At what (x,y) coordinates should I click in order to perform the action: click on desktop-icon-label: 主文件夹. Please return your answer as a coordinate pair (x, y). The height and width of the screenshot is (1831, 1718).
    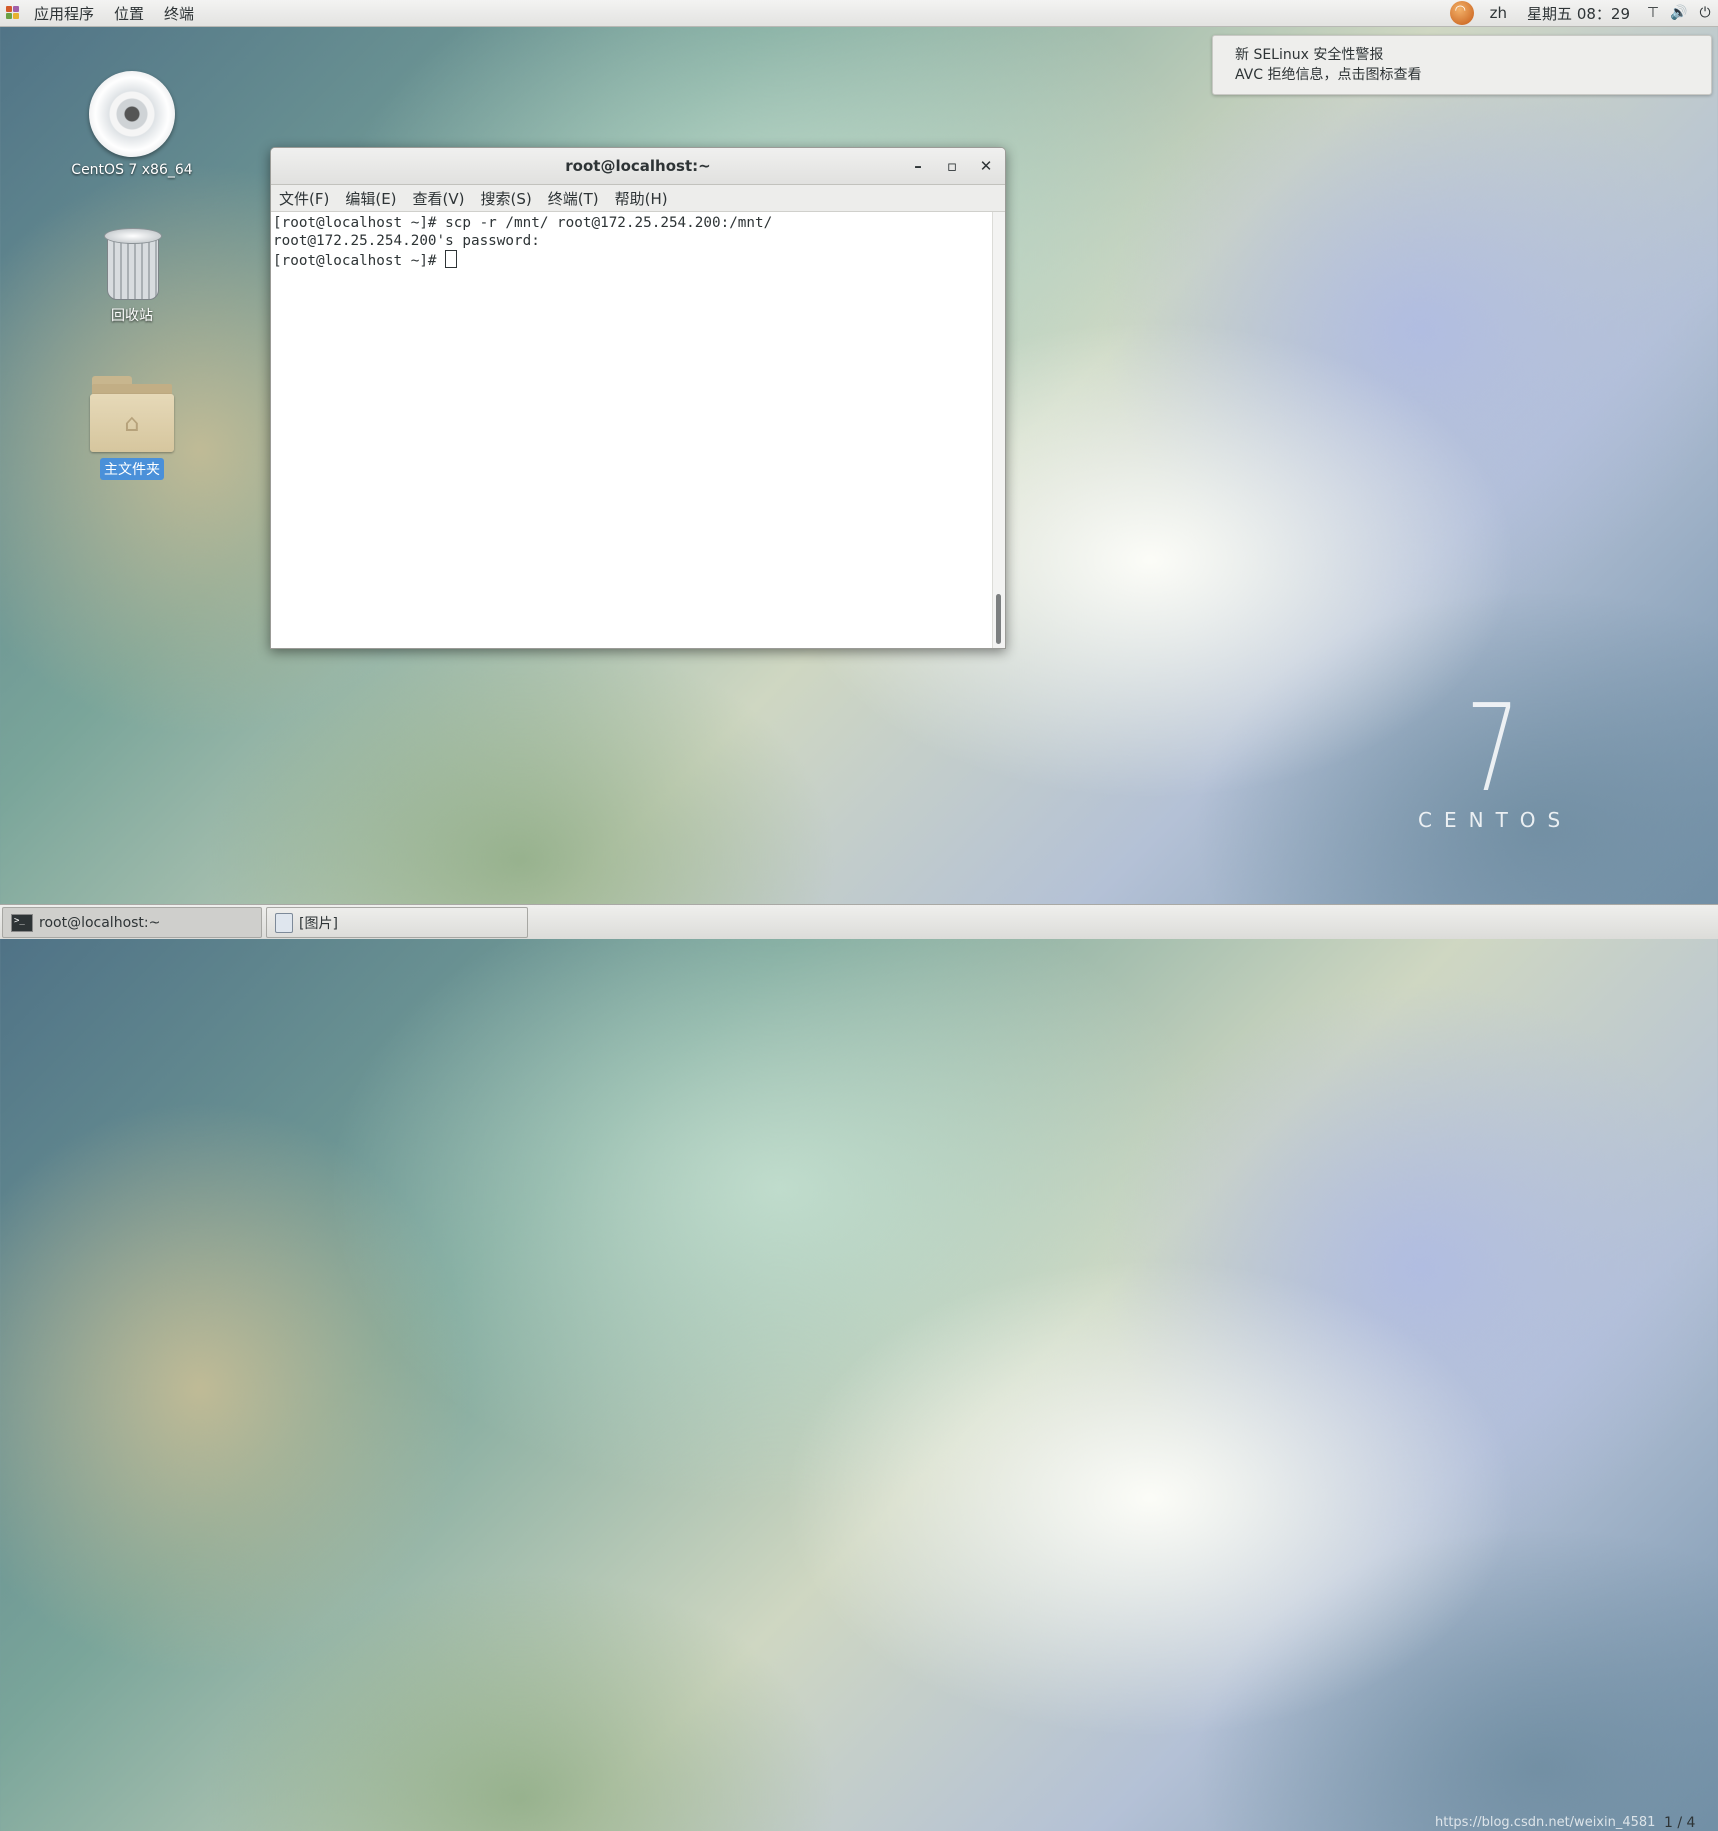
    Looking at the image, I should click on (132, 469).